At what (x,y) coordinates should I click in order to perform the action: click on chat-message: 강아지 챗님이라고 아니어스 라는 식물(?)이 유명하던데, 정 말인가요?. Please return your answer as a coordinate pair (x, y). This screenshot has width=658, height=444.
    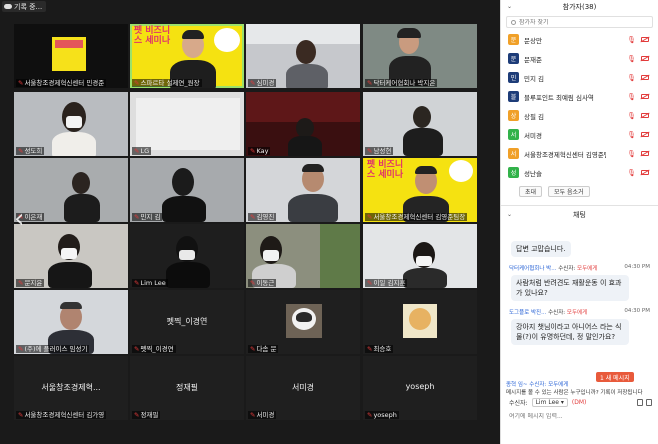
    Looking at the image, I should click on (570, 332).